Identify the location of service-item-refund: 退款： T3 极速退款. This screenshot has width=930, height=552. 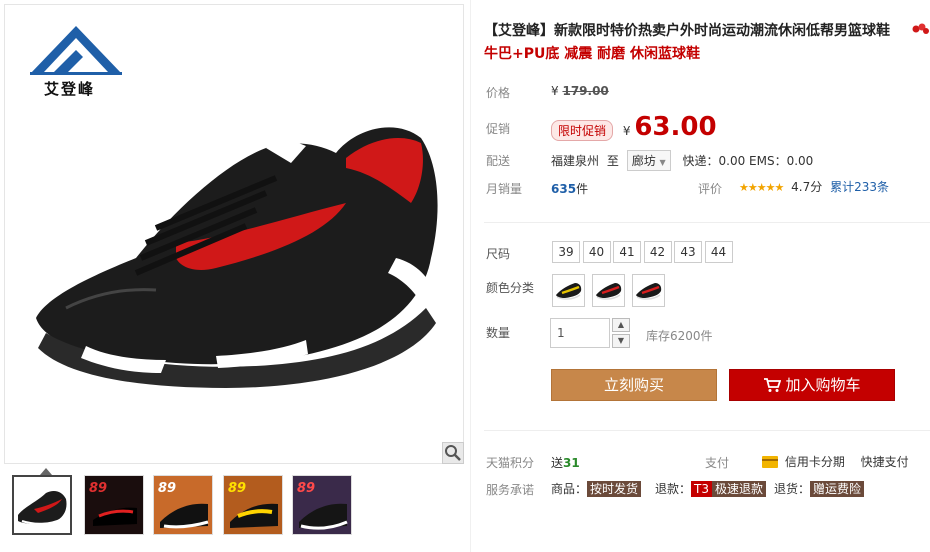
(710, 488).